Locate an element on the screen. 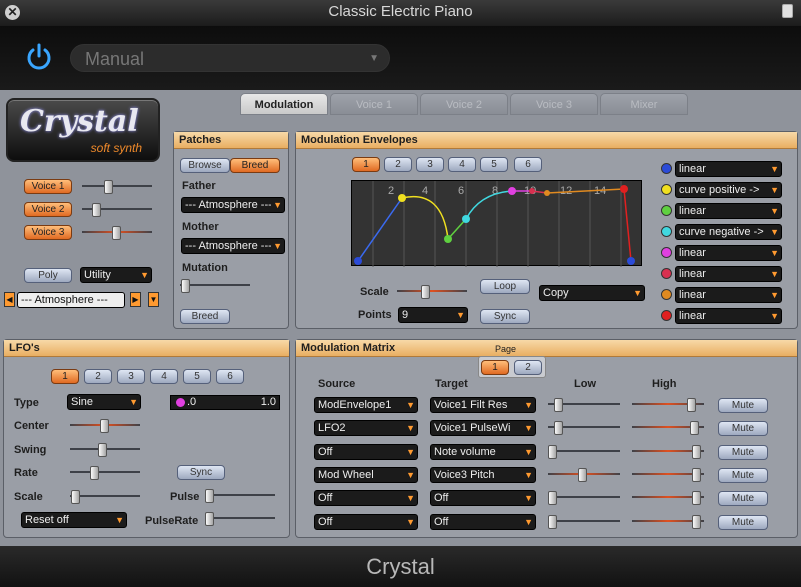  target-menu: Note volume ▼ is located at coordinates (483, 452).